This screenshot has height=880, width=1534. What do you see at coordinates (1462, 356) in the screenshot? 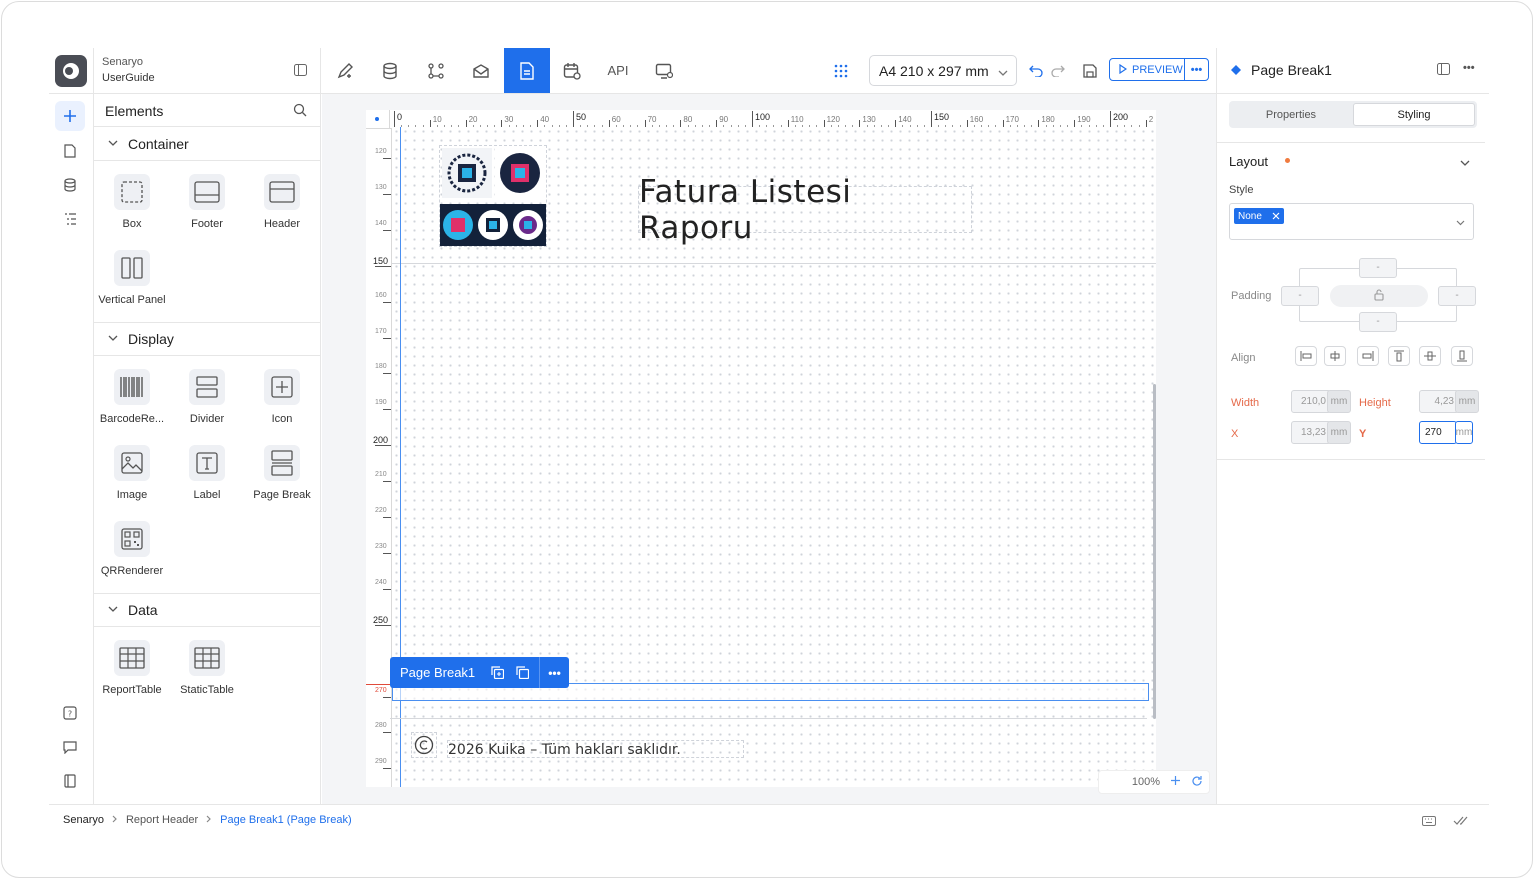
I see `align-bottom-button` at bounding box center [1462, 356].